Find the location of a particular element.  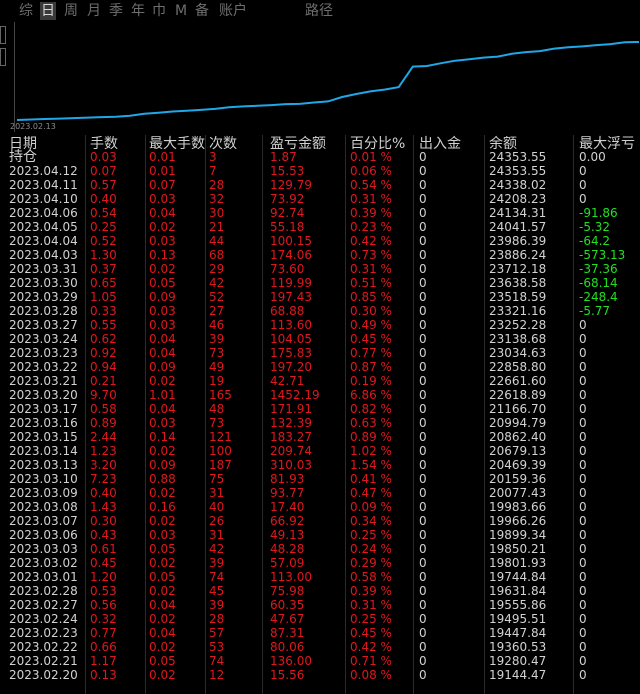

cell-balance: 19144.47 is located at coordinates (518, 675).